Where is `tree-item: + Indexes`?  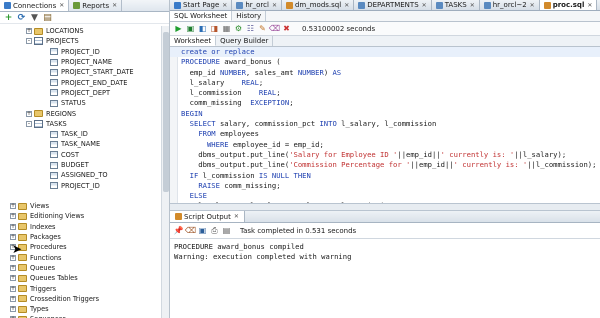 tree-item: + Indexes is located at coordinates (81, 227).